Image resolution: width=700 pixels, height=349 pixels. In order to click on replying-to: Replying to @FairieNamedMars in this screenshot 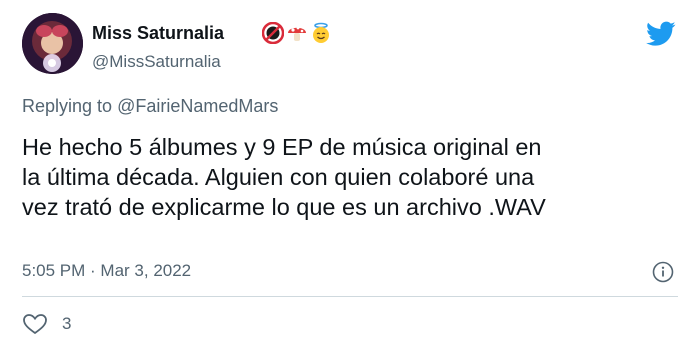, I will do `click(150, 106)`.